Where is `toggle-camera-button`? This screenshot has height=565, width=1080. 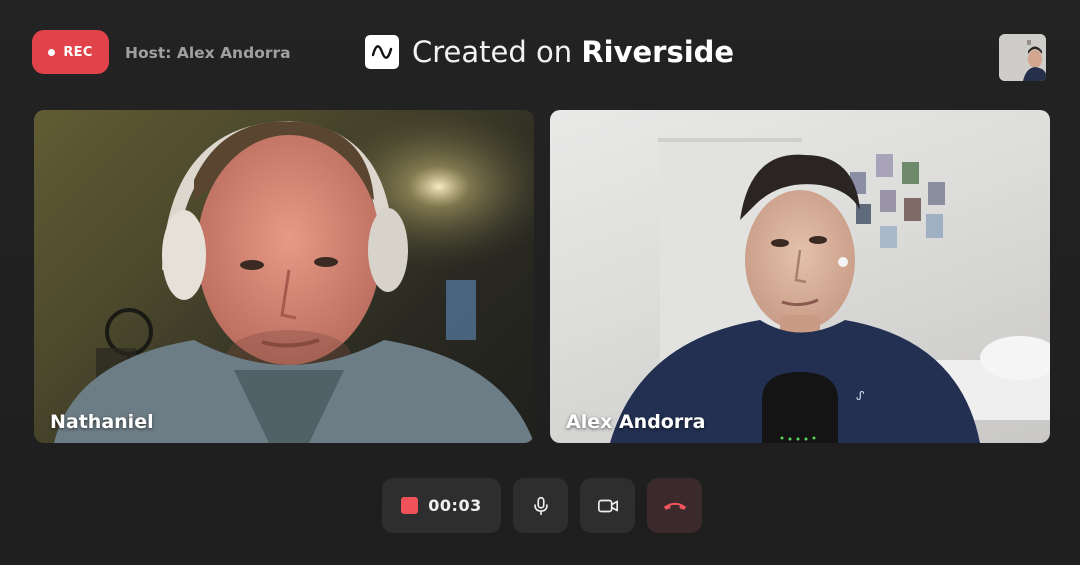
toggle-camera-button is located at coordinates (607, 505).